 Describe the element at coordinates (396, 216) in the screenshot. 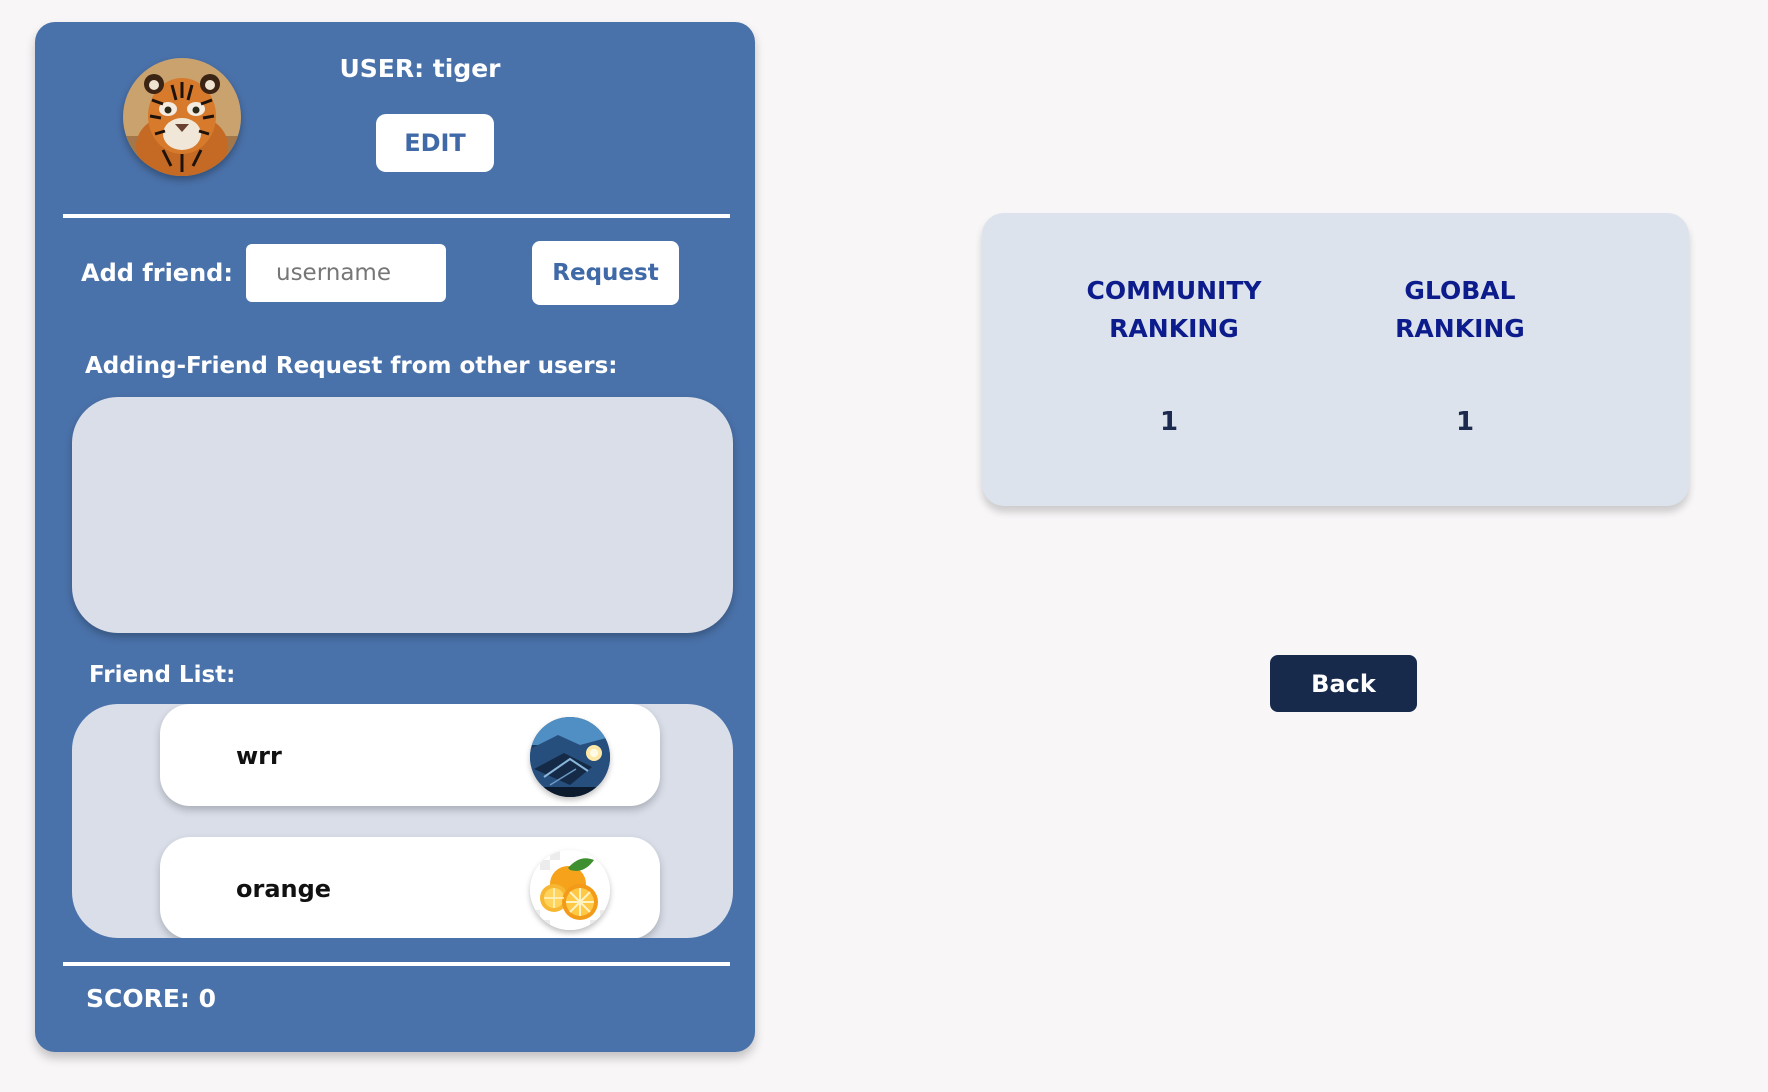

I see `top-divider` at that location.